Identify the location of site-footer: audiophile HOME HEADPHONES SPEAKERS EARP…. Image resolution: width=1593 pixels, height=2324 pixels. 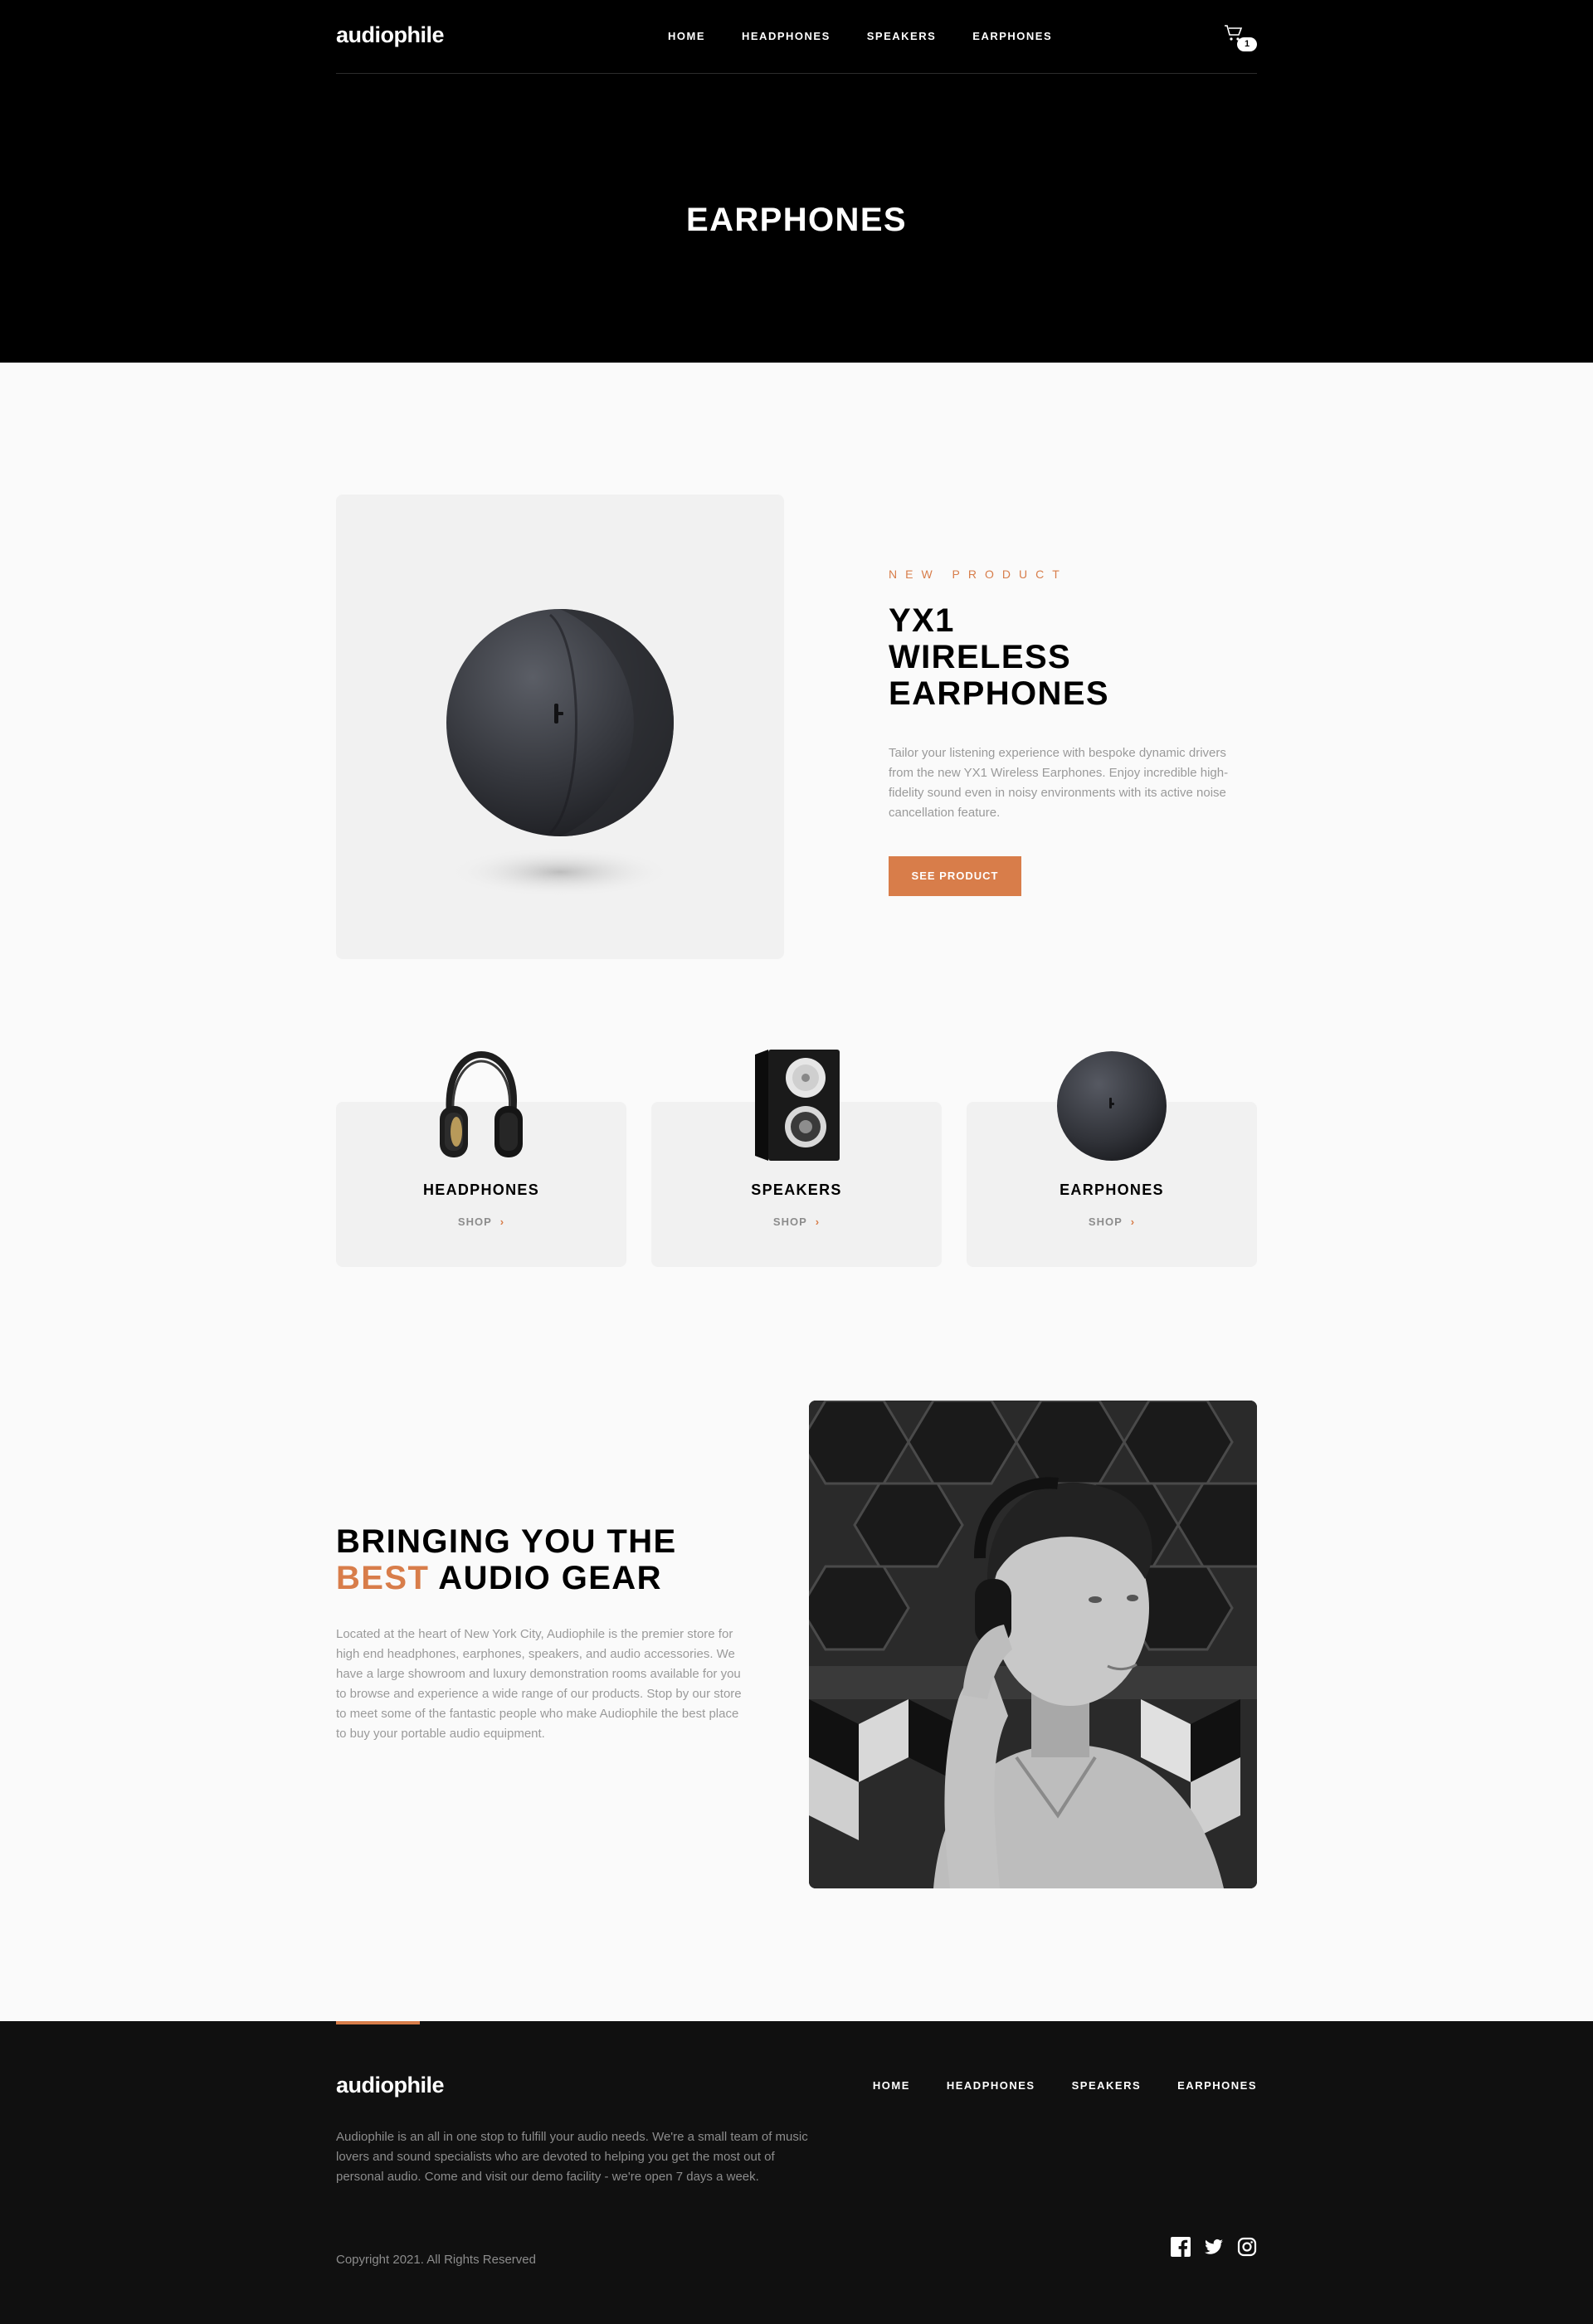
(796, 2172).